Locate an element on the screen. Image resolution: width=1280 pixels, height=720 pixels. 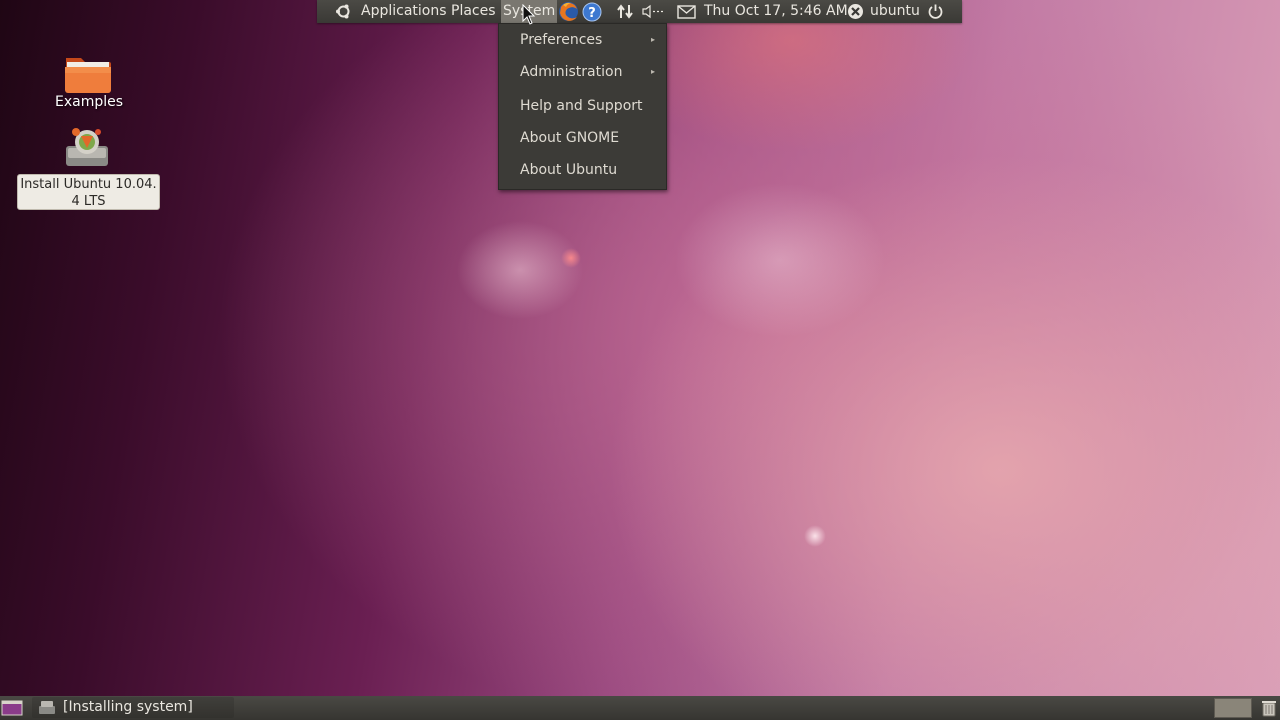
menu-item-administration: Administration is located at coordinates (571, 72).